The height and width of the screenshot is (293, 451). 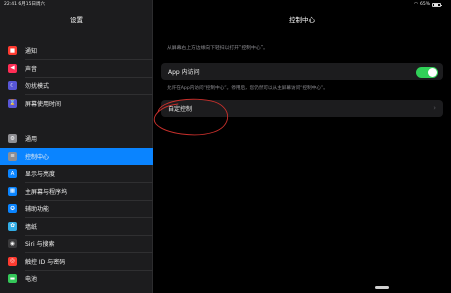 What do you see at coordinates (40, 175) in the screenshot?
I see `sidebar-item-label: 显示与亮度` at bounding box center [40, 175].